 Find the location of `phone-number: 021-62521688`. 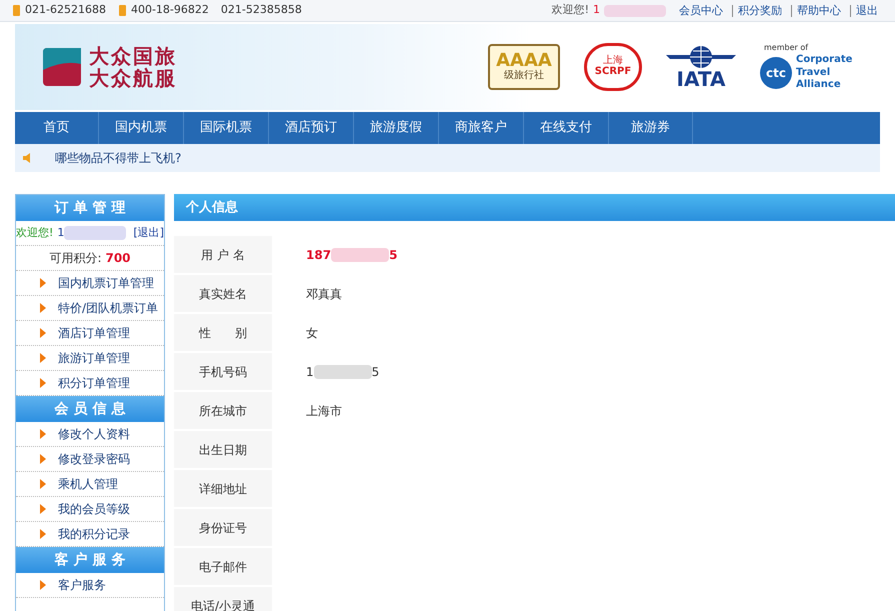

phone-number: 021-62521688 is located at coordinates (65, 10).